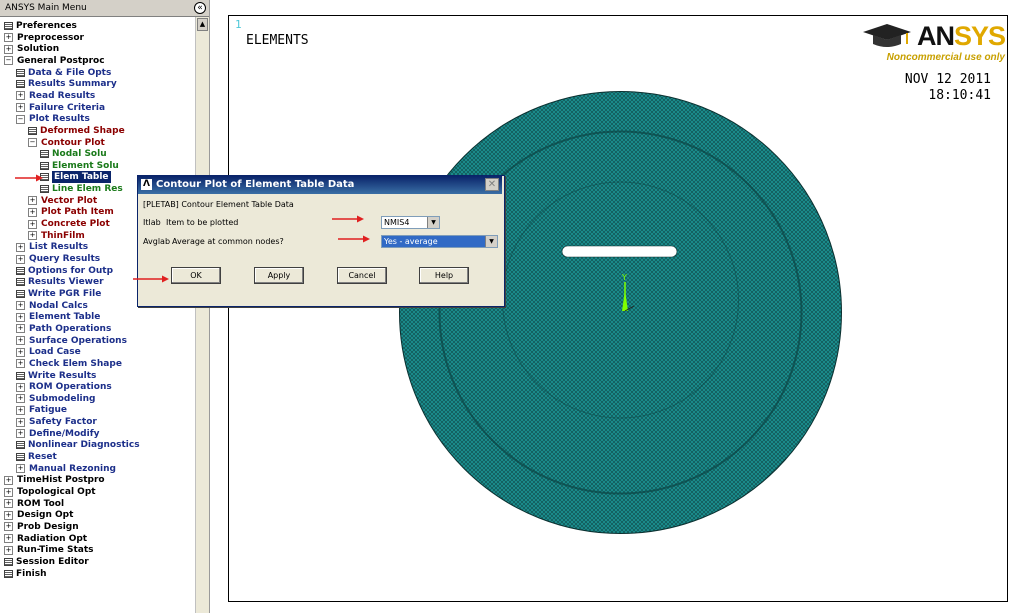  Describe the element at coordinates (58, 294) in the screenshot. I see `menu-item: Write PGR File` at that location.